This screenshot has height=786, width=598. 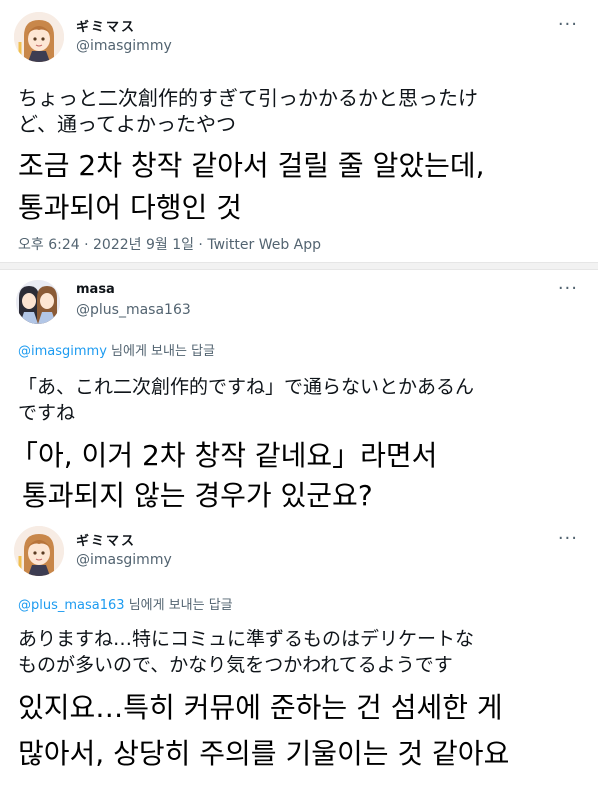 What do you see at coordinates (248, 98) in the screenshot?
I see `tweet-text-line-1: ちょっと二次創作的すぎて引っかかるかと思ったけ` at bounding box center [248, 98].